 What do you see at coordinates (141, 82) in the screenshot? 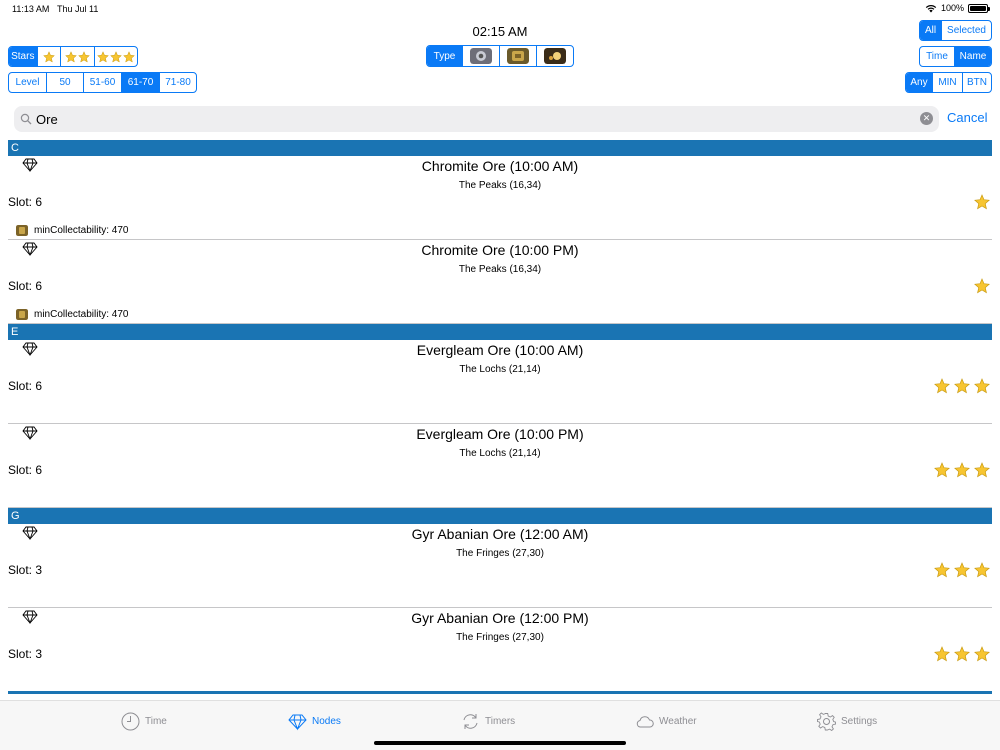
I see `level-option-61-70: 61-70` at bounding box center [141, 82].